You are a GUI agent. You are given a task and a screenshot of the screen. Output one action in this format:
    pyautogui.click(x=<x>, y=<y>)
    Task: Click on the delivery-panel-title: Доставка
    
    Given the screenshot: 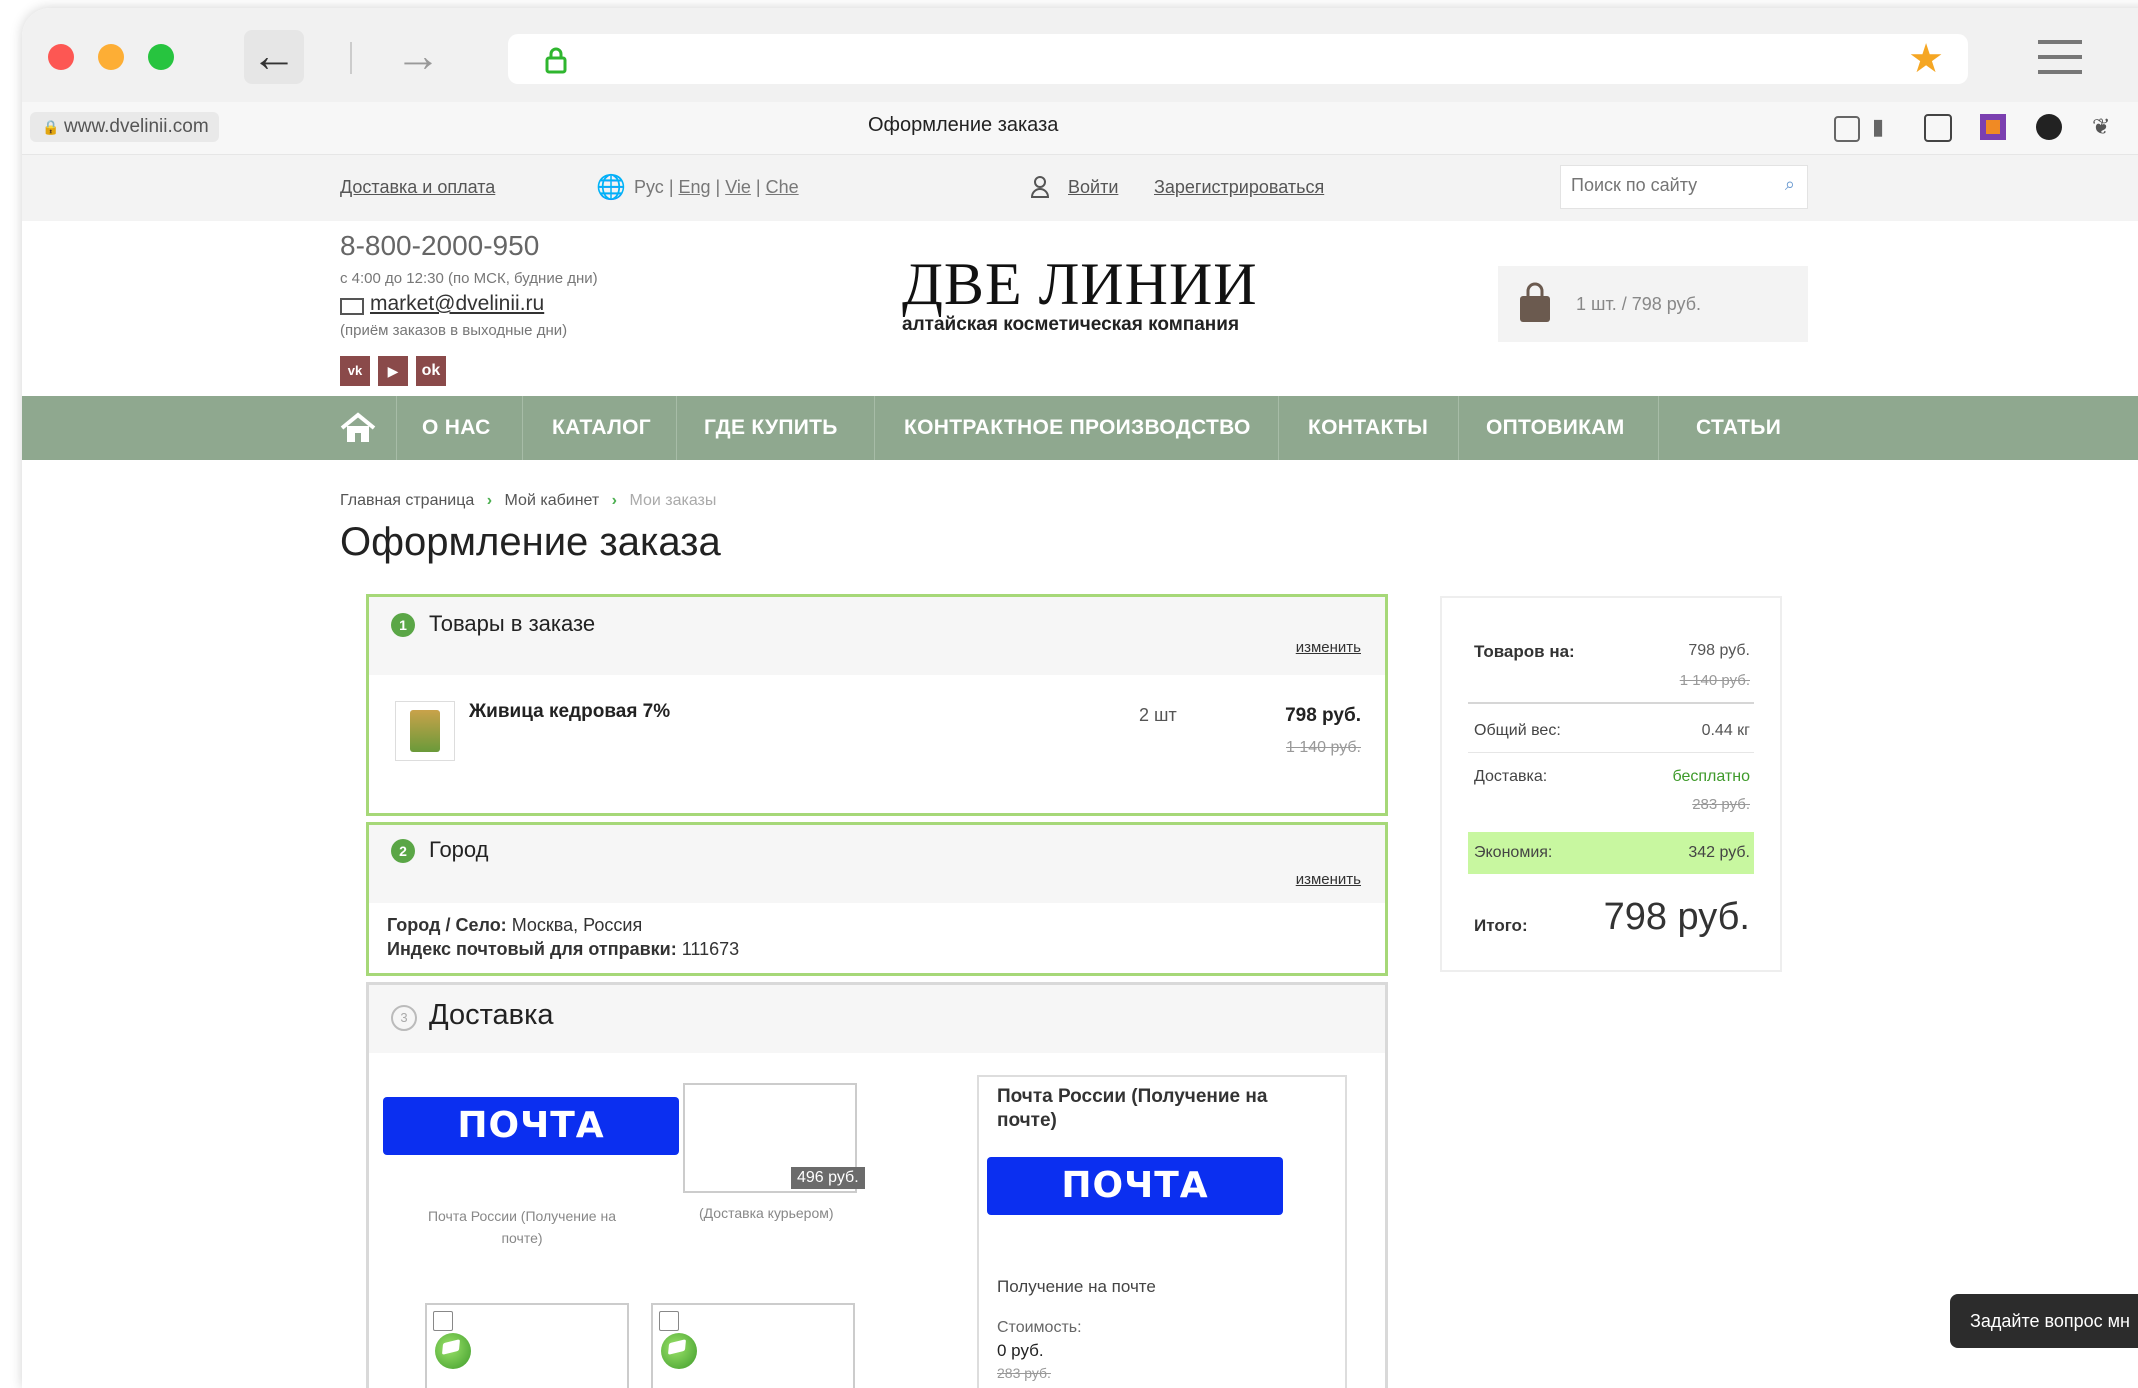 What is the action you would take?
    pyautogui.click(x=491, y=1015)
    